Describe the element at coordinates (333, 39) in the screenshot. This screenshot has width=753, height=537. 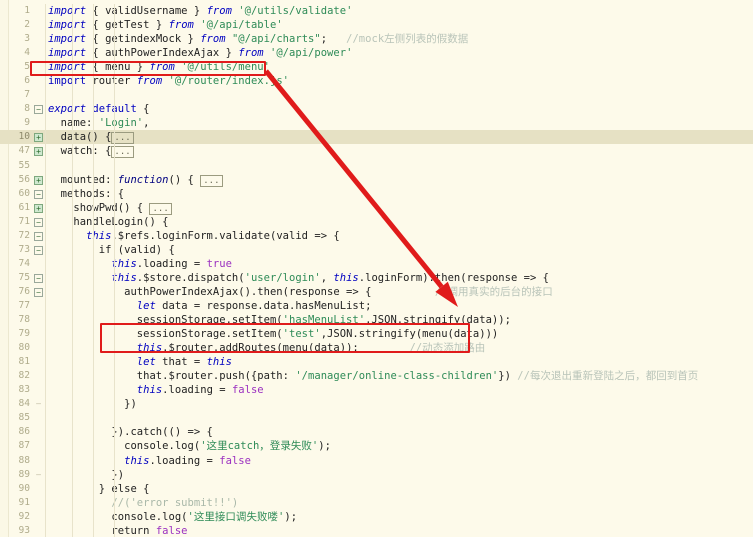
I see `code-token: ;` at that location.